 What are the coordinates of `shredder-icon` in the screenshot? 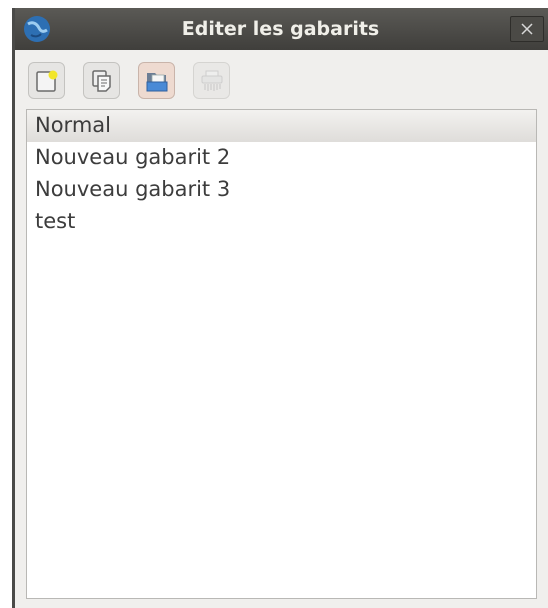 It's located at (212, 80).